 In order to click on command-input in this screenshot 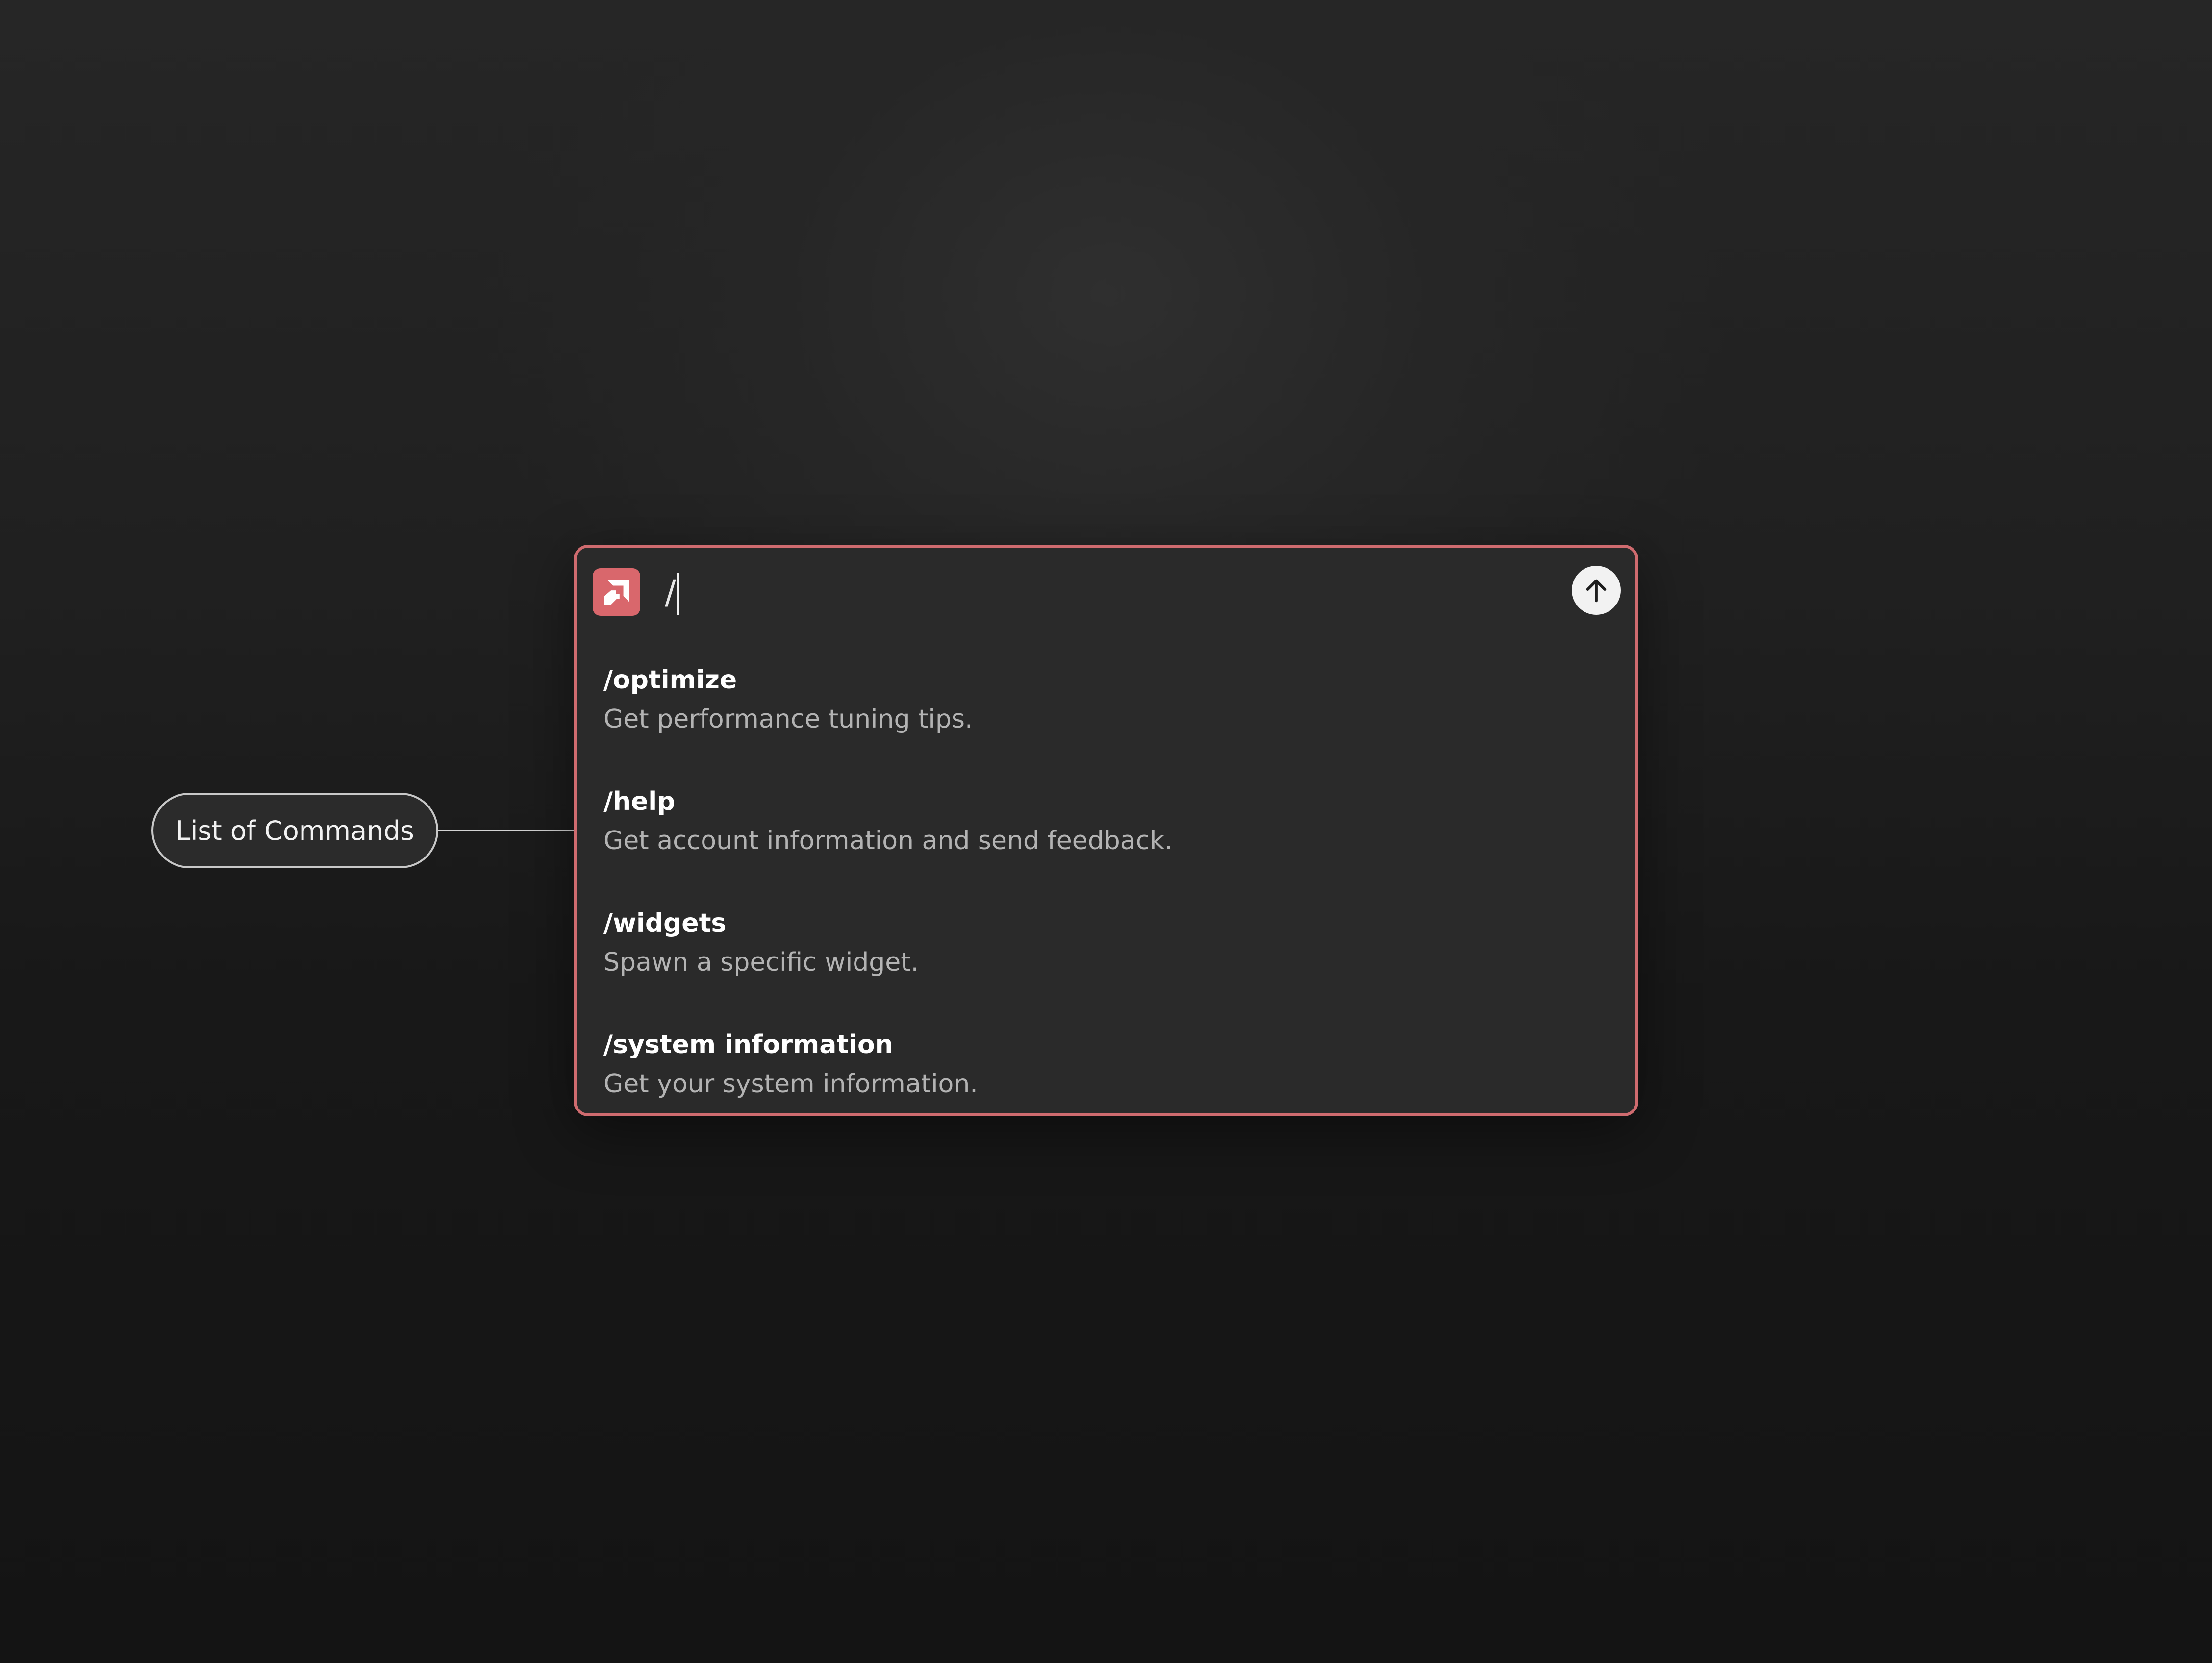, I will do `click(1008, 593)`.